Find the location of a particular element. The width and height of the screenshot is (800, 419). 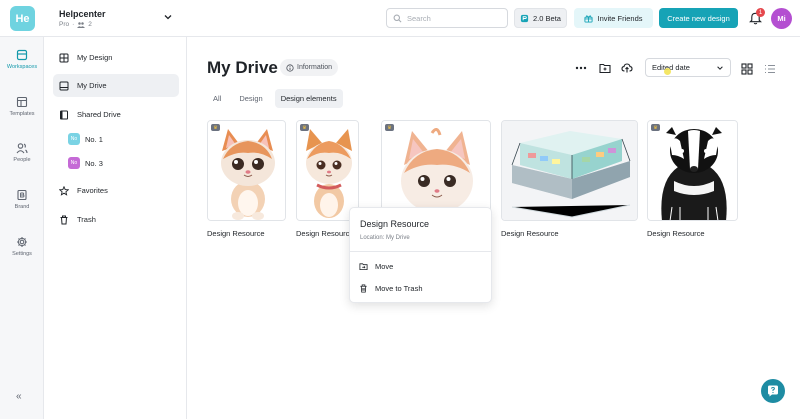

sidebar-item-label: Trash is located at coordinates (86, 219).